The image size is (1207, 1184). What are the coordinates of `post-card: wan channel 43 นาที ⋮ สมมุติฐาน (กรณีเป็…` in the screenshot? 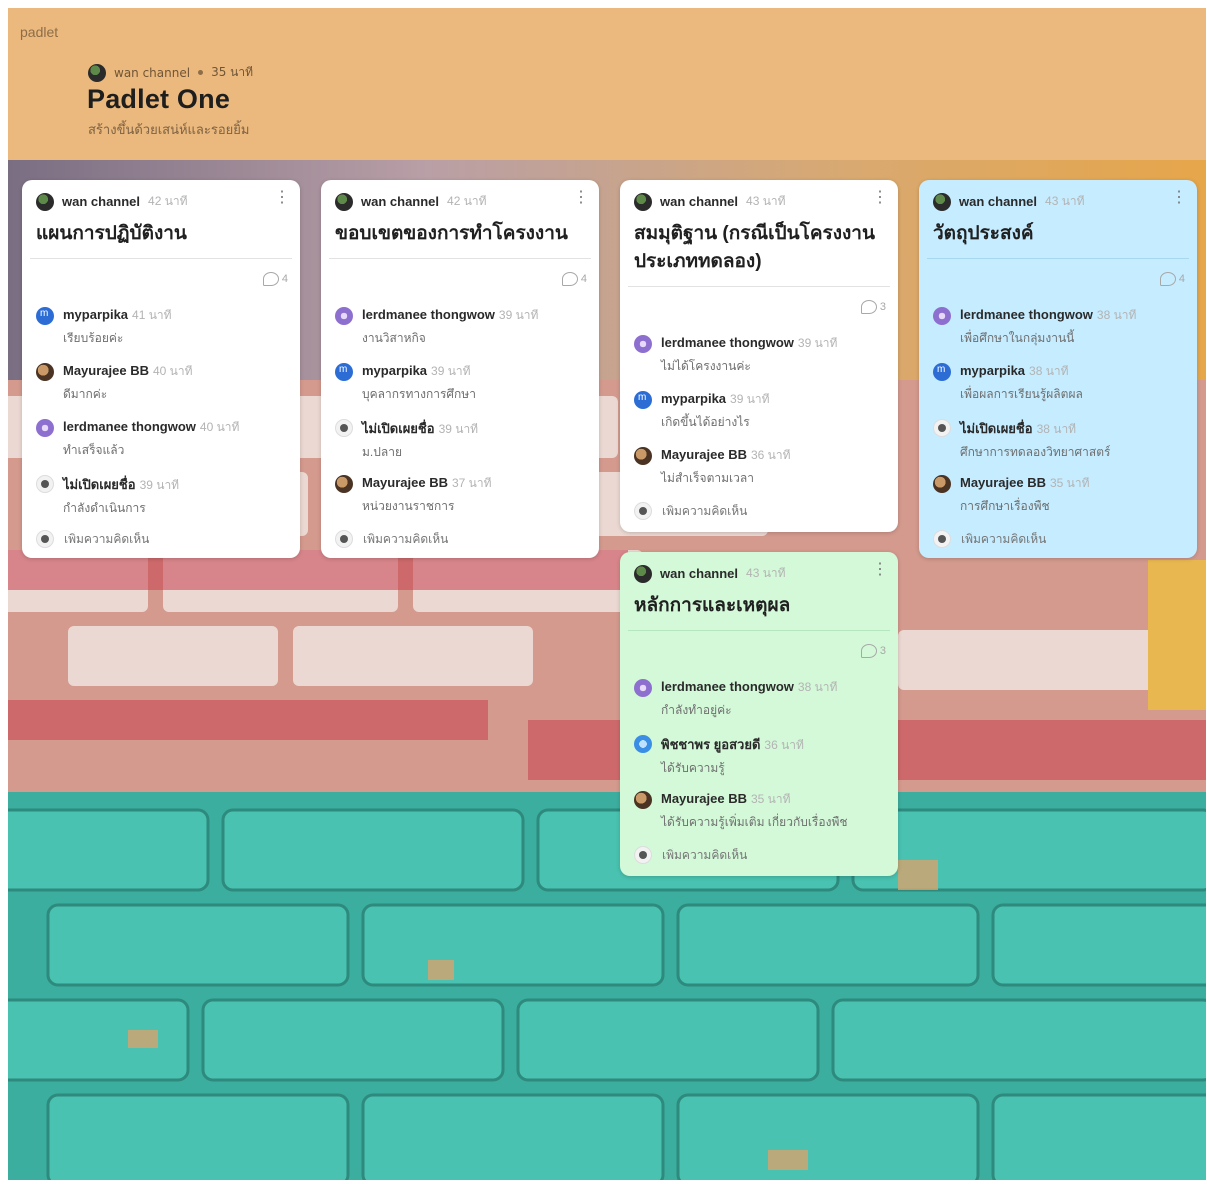 It's located at (759, 356).